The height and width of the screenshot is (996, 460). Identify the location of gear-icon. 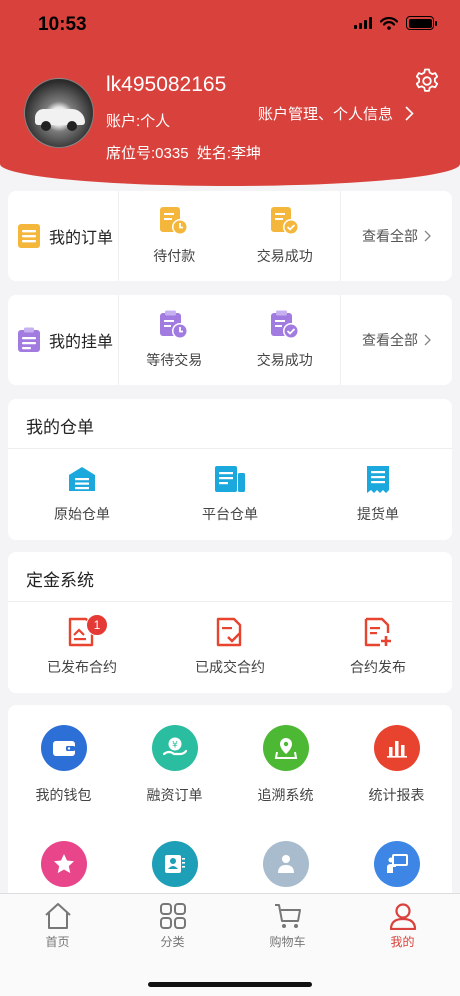
(427, 81).